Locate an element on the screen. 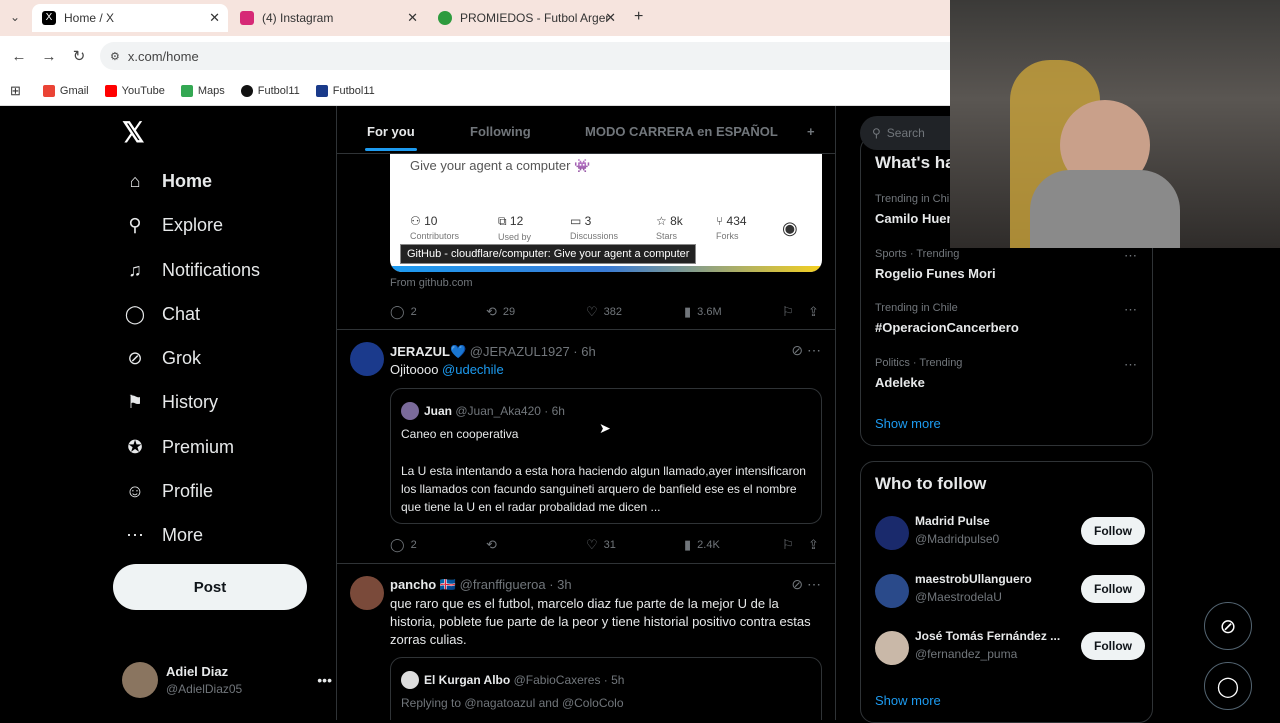  post-button: Post is located at coordinates (210, 587).